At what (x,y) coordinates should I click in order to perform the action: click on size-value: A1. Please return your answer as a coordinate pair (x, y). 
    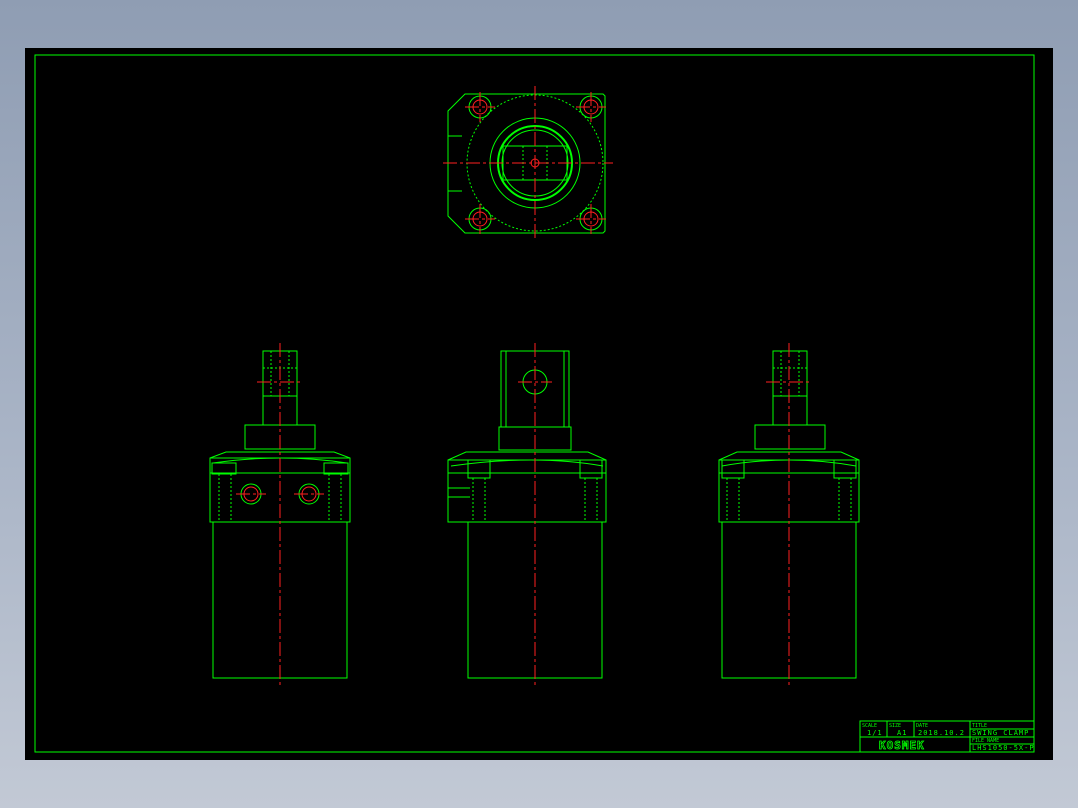
    Looking at the image, I should click on (902, 733).